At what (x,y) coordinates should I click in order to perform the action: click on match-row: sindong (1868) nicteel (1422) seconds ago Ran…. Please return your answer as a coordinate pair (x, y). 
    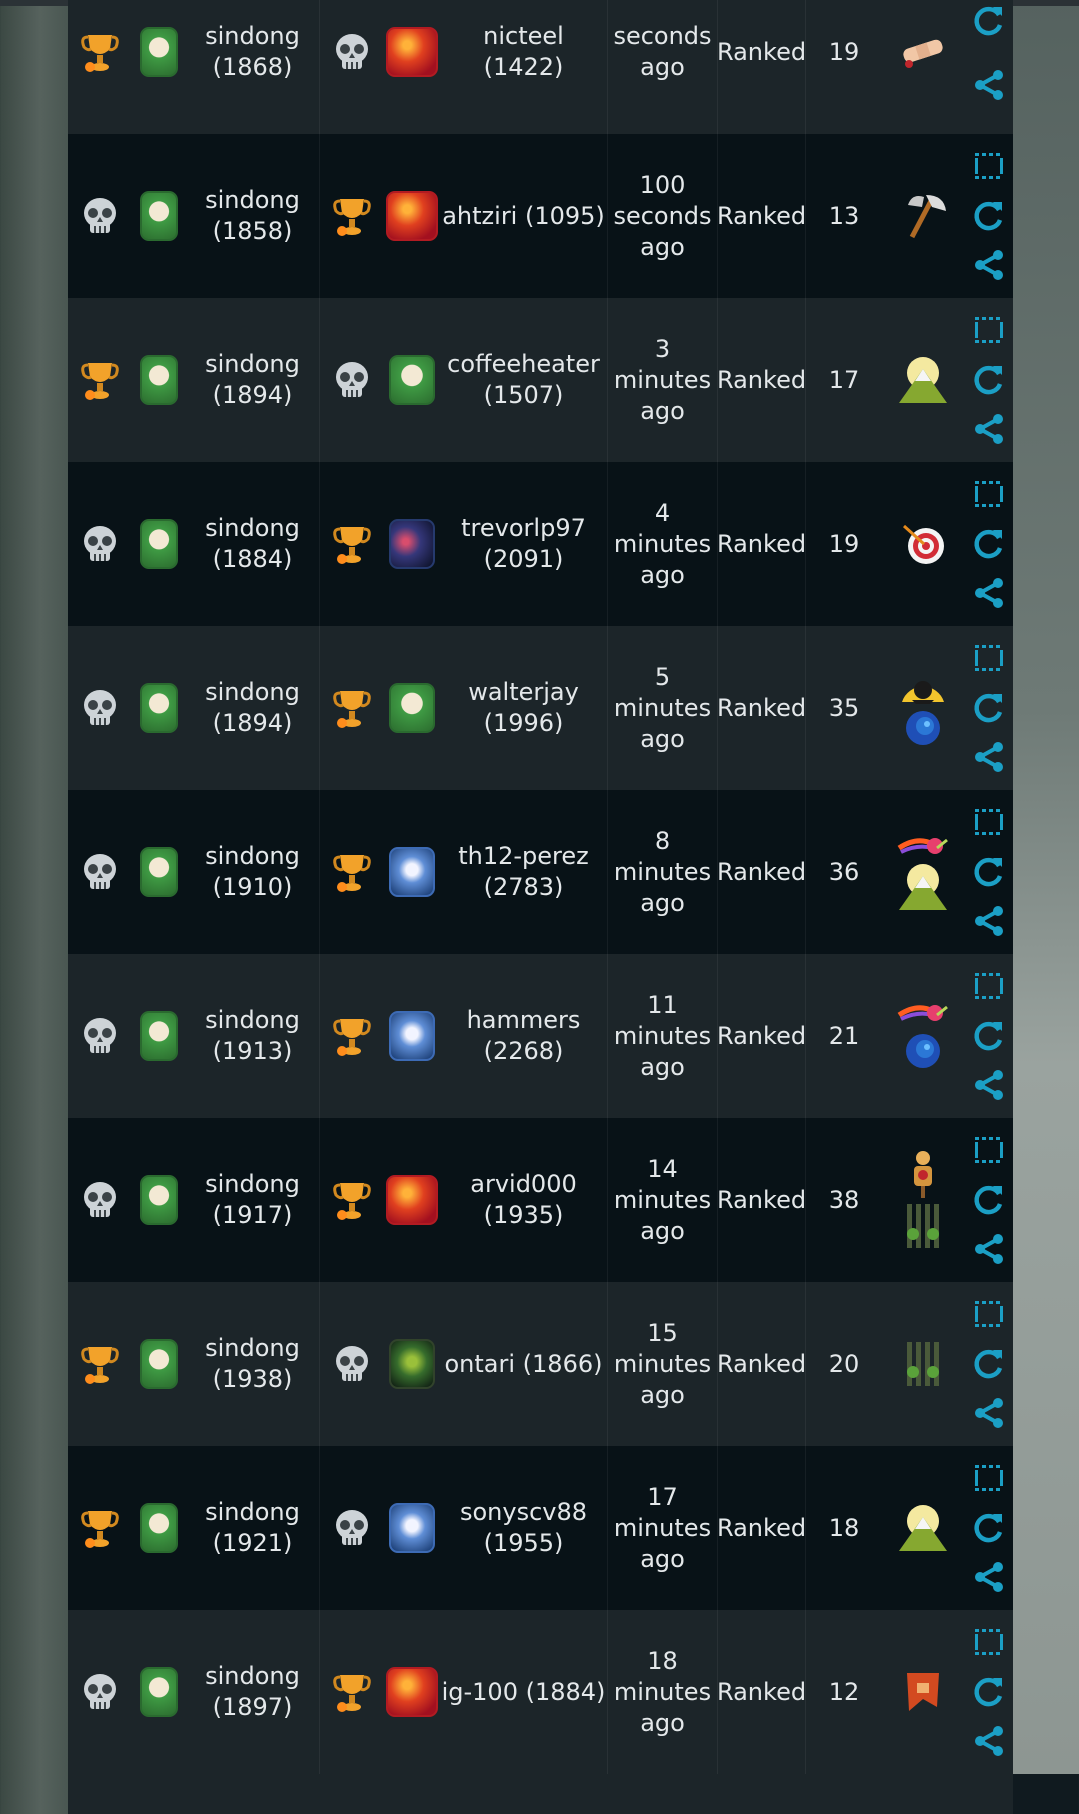
    Looking at the image, I should click on (540, 67).